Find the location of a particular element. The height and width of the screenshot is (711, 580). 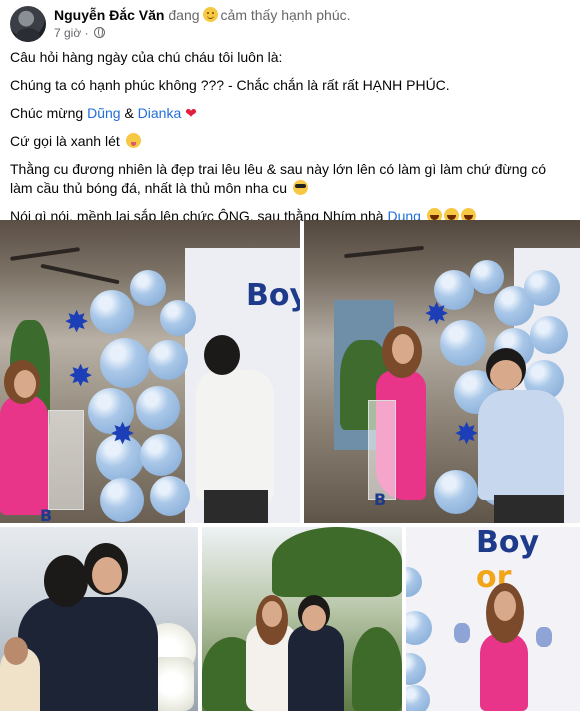

mention-link: Dianka is located at coordinates (160, 113).